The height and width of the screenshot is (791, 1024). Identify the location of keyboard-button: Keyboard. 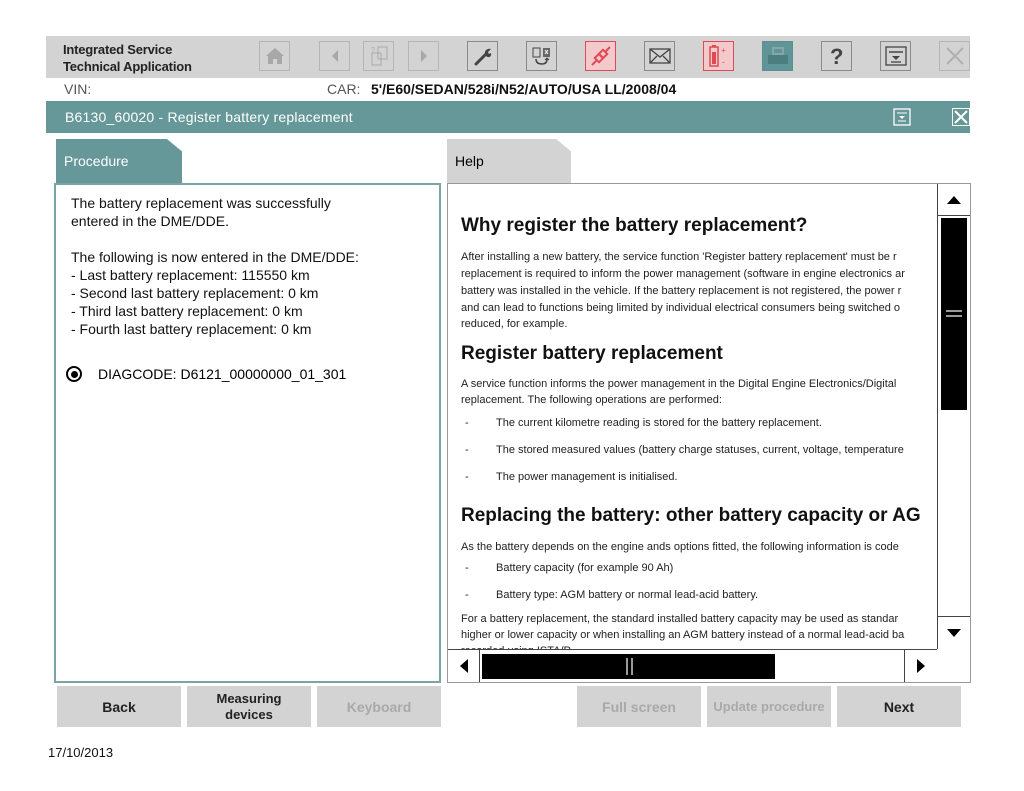
(379, 706).